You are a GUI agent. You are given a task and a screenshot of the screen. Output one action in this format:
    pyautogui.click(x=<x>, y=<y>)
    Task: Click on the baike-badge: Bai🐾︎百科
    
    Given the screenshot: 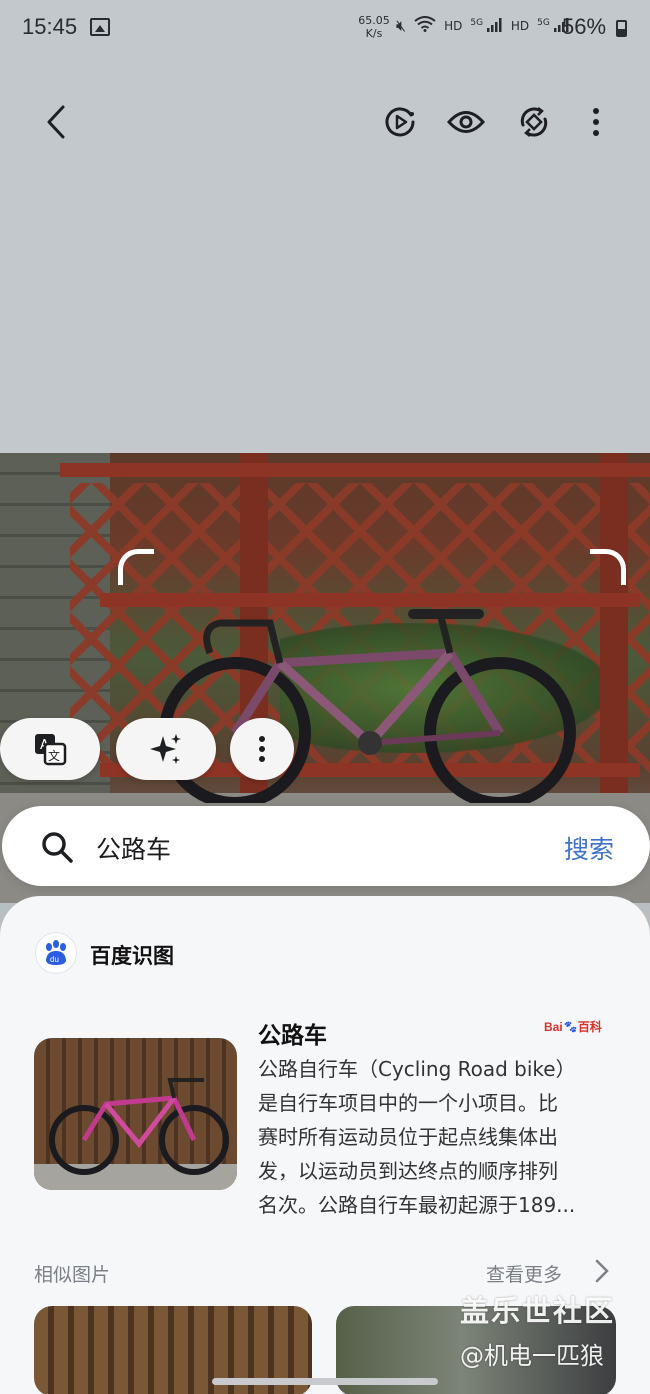 What is the action you would take?
    pyautogui.click(x=573, y=1026)
    